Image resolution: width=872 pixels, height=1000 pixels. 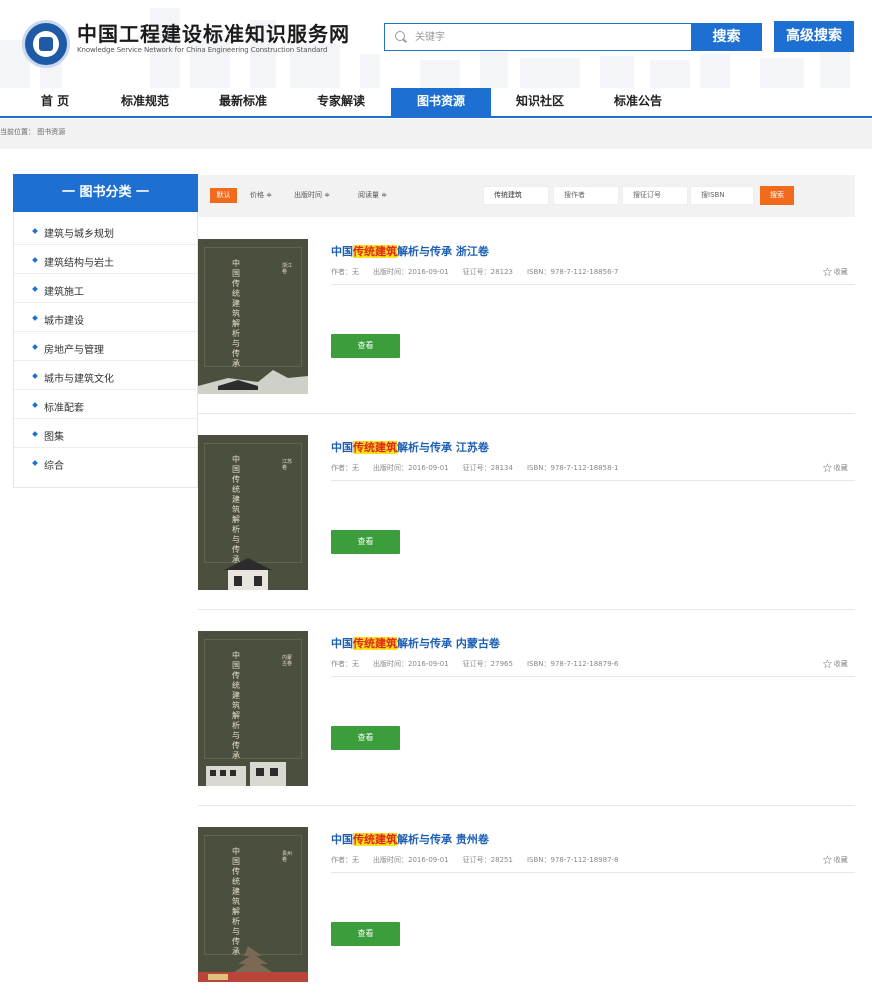 I want to click on book-order-no: 征订号：28134, so click(x=487, y=468).